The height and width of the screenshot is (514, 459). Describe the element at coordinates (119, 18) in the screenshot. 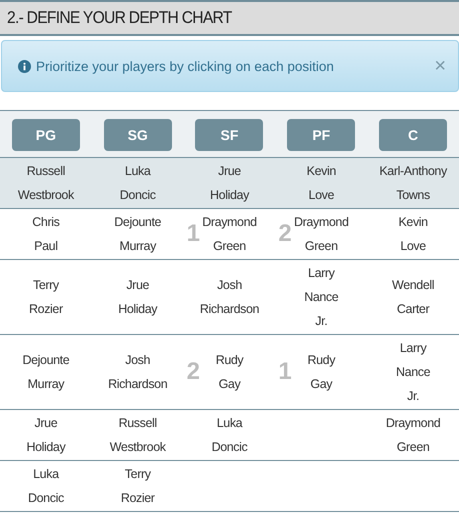

I see `section-title: 2.- DEFINE YOUR DEPTH CHART` at that location.